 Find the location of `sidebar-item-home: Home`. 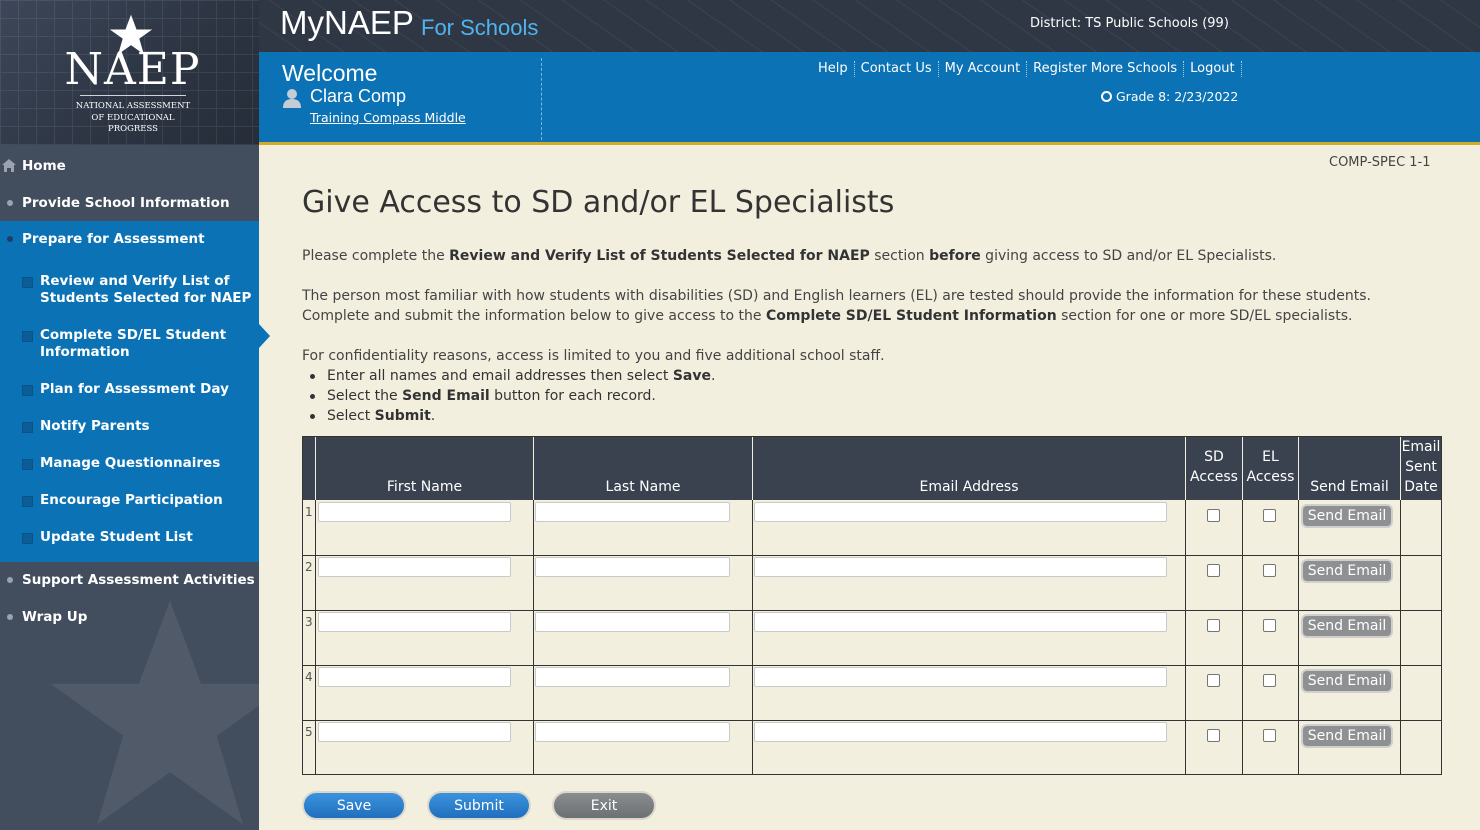

sidebar-item-home: Home is located at coordinates (129, 165).